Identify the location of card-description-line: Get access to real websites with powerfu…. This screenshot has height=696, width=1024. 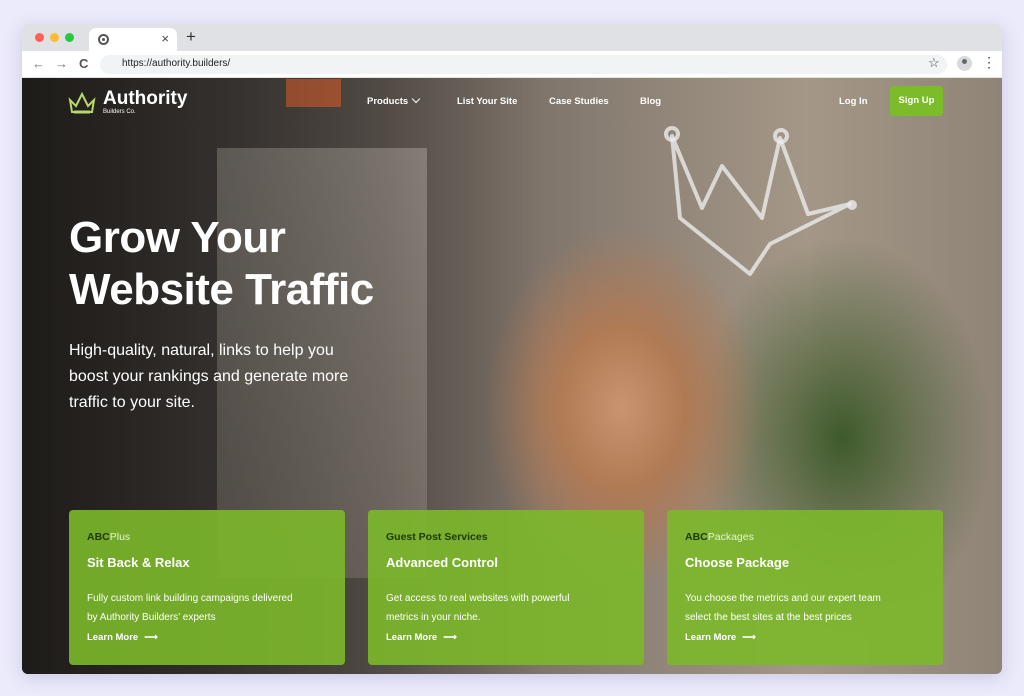
(478, 598).